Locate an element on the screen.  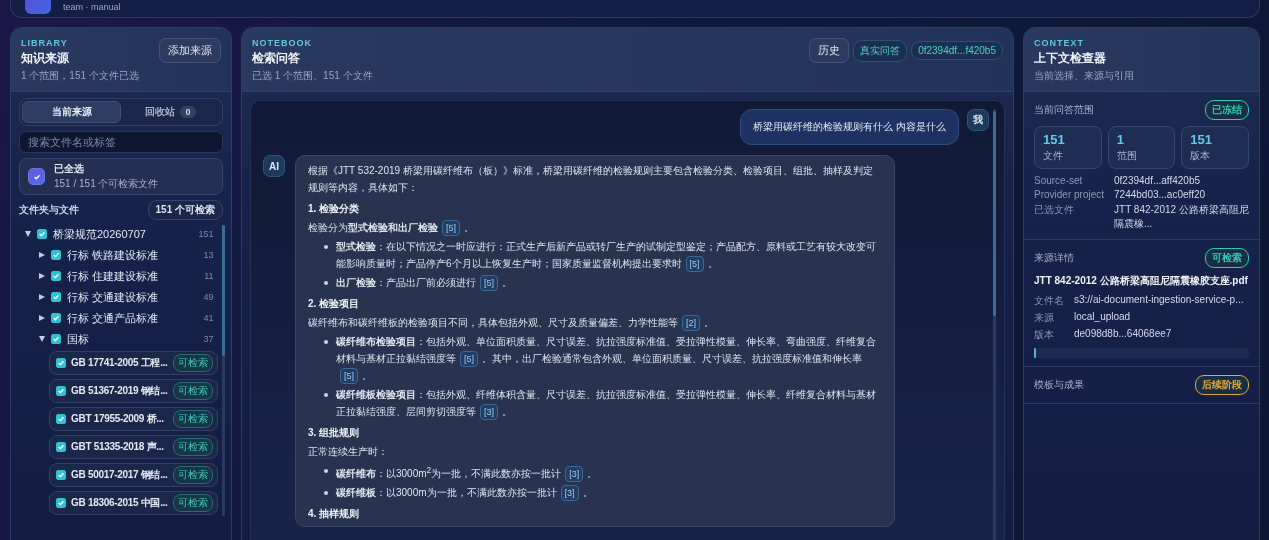
select-all-subtitle: 151 / 151 个可检索文件 is located at coordinates (106, 184).